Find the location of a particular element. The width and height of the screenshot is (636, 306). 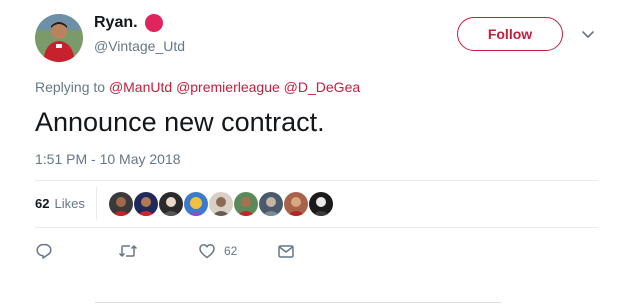

reply-icon is located at coordinates (44, 251).